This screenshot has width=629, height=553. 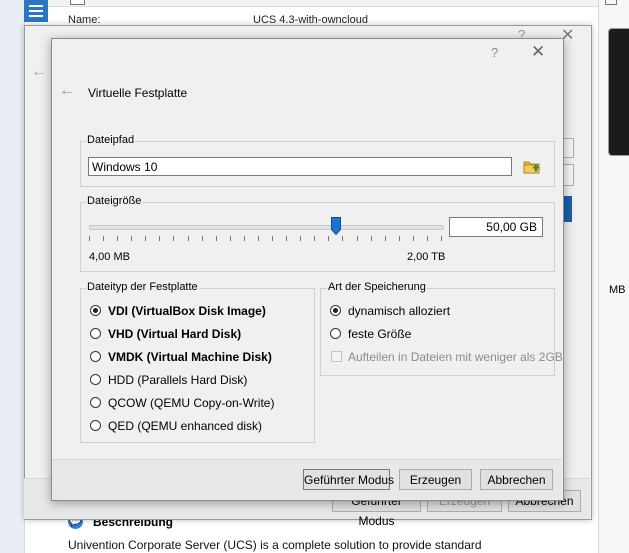 I want to click on radio-vhd, so click(x=95, y=333).